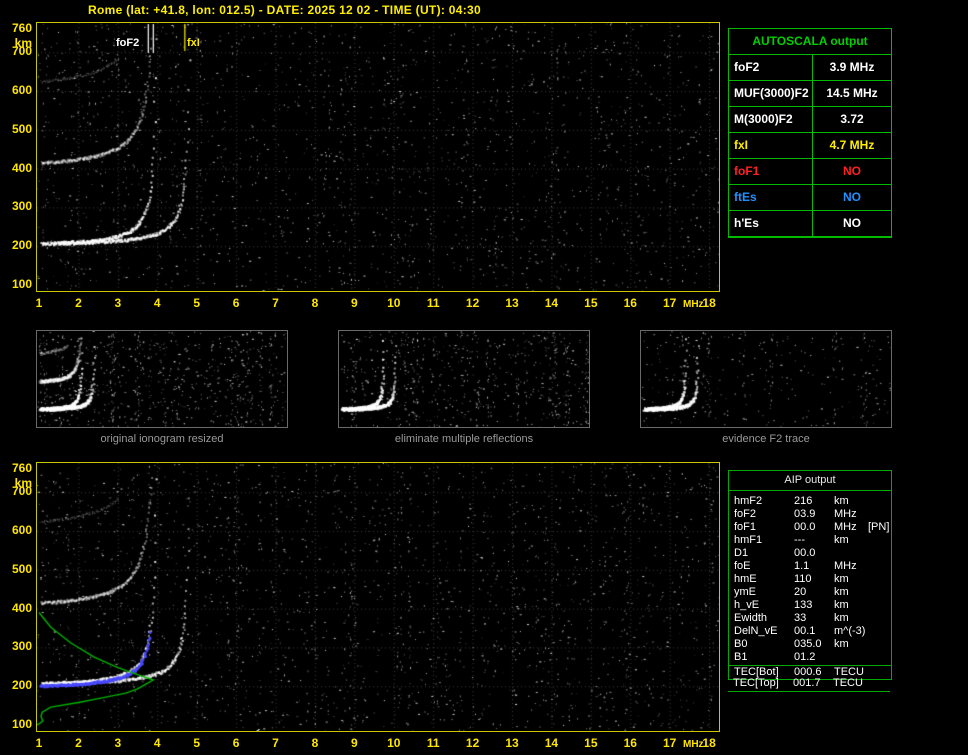 The width and height of the screenshot is (968, 755). I want to click on aip-value: ---, so click(799, 540).